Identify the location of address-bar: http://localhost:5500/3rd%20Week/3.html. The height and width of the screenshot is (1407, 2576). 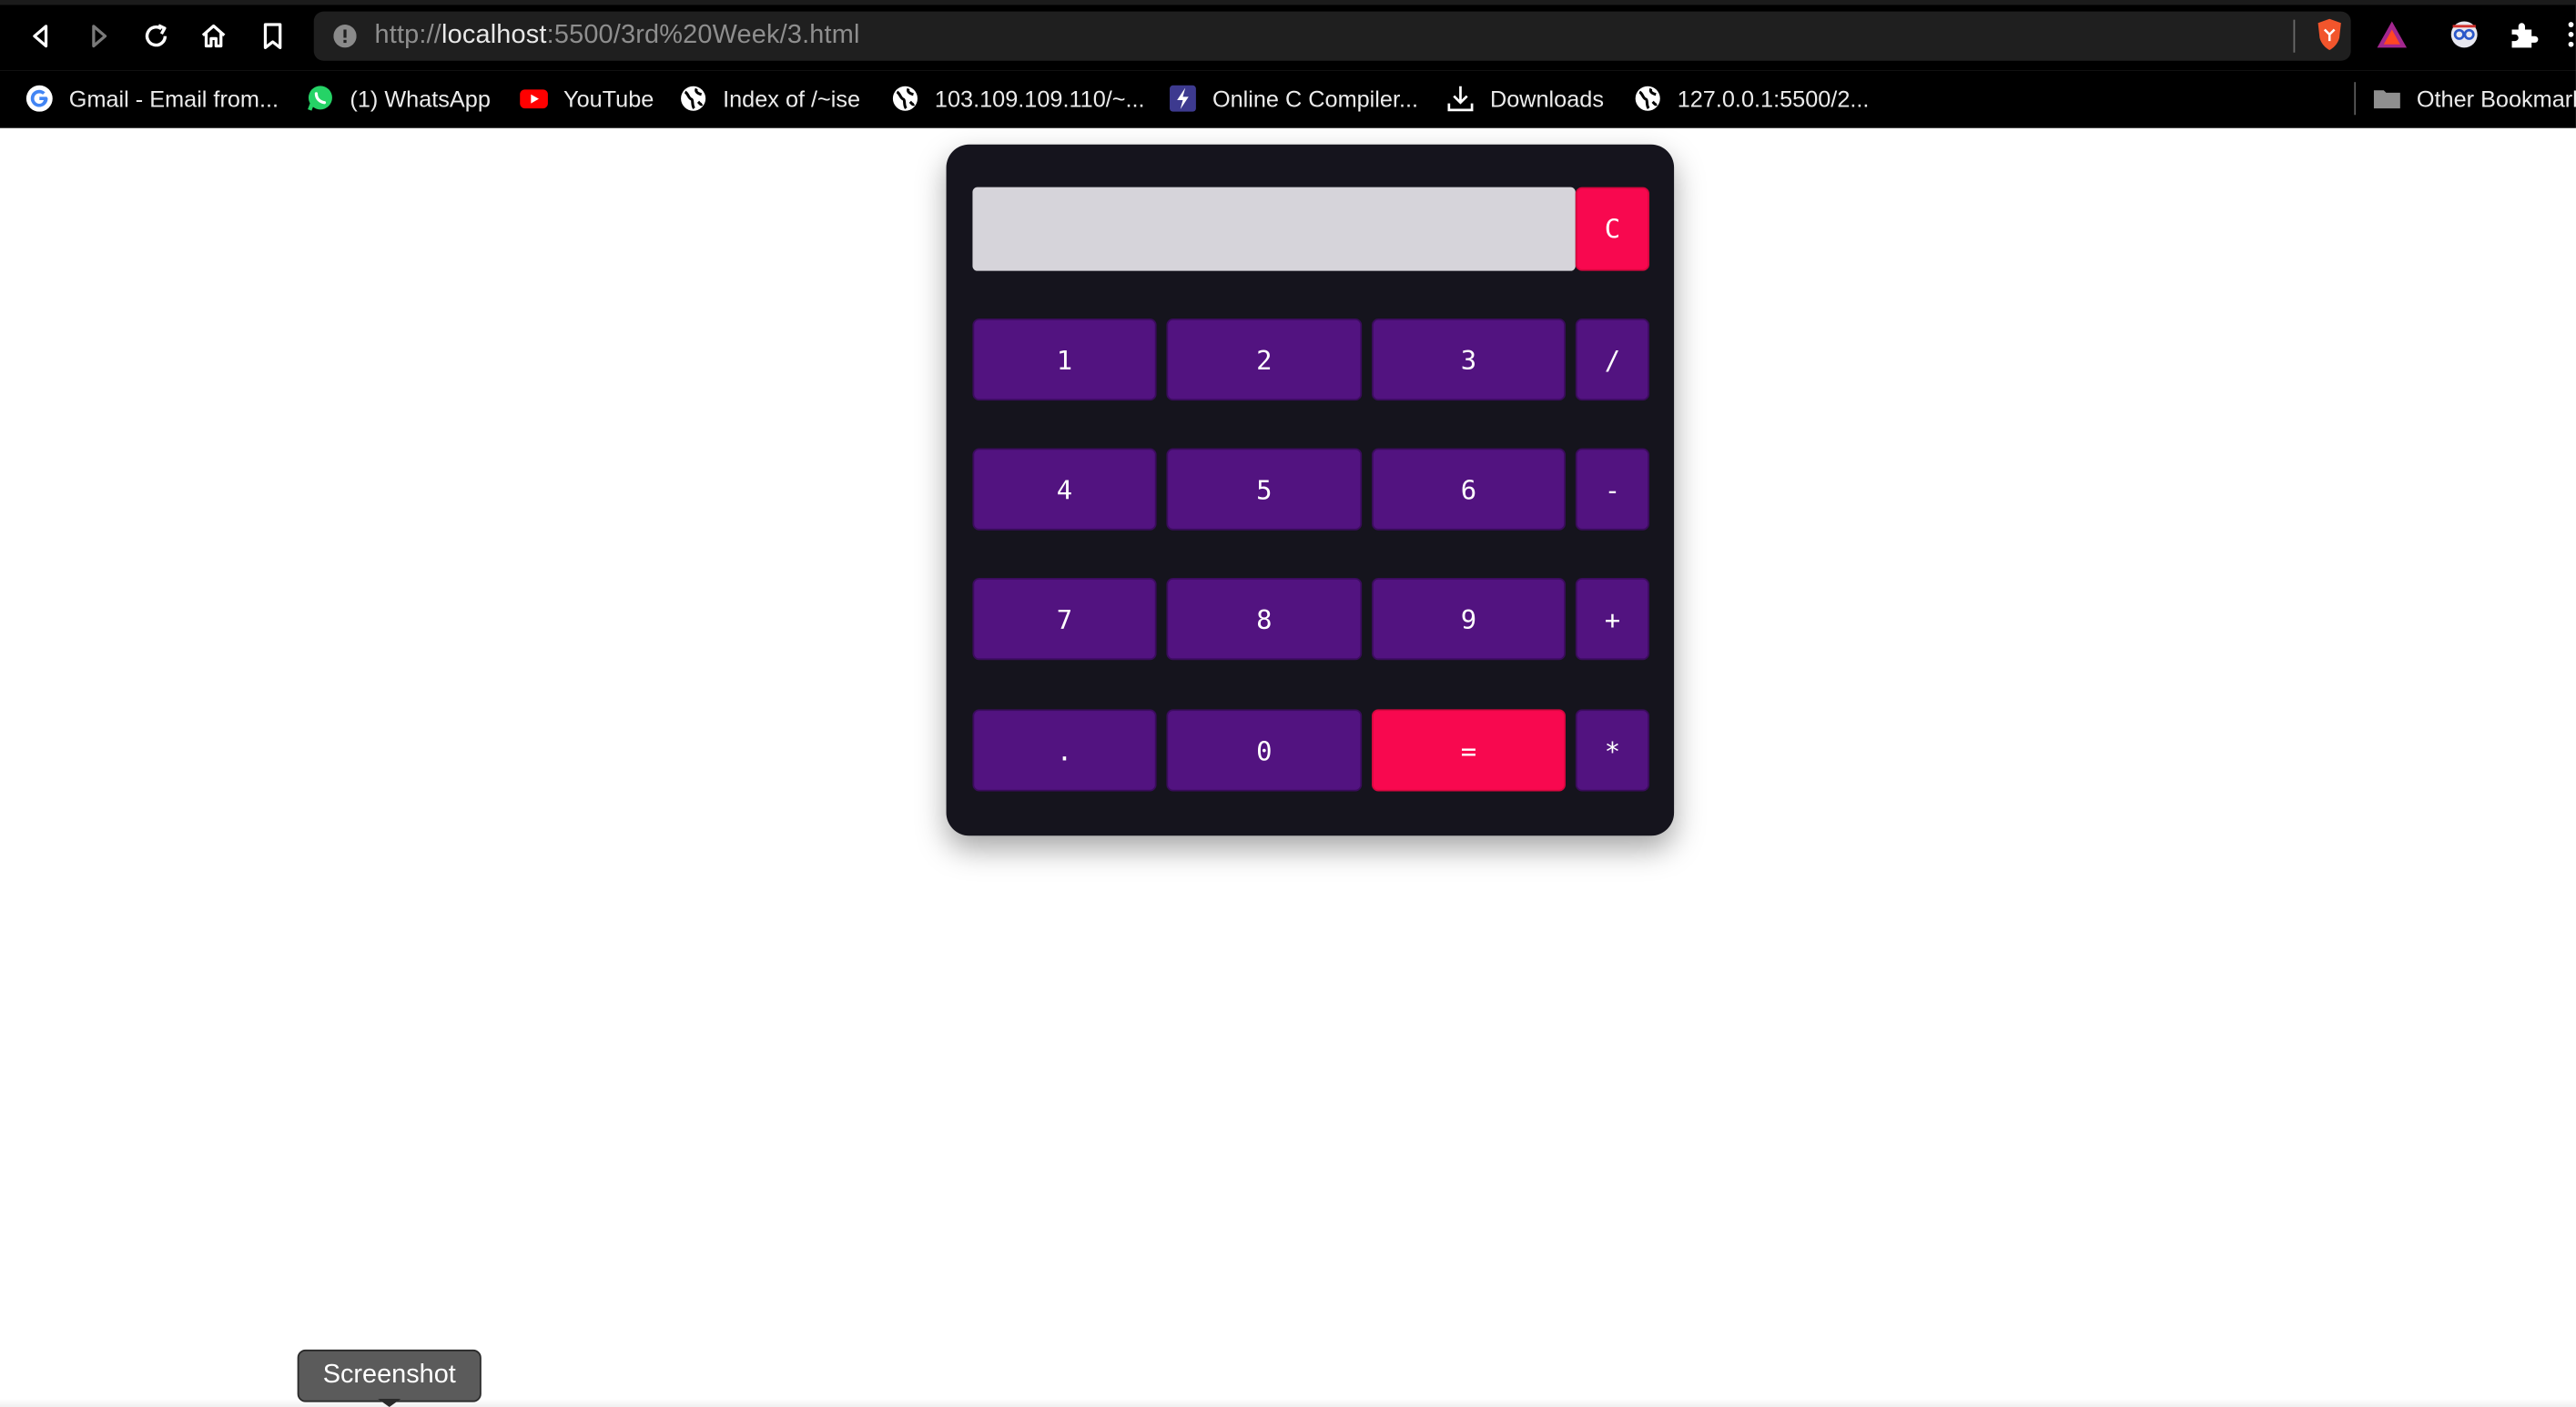
(1332, 36).